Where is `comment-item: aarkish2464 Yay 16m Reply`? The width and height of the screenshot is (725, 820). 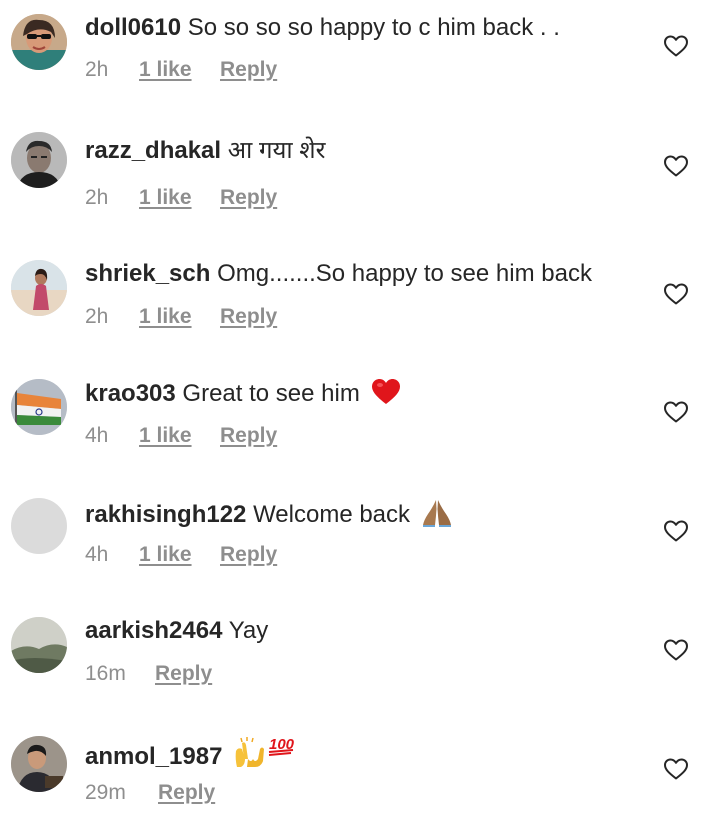
comment-item: aarkish2464 Yay 16m Reply is located at coordinates (362, 654).